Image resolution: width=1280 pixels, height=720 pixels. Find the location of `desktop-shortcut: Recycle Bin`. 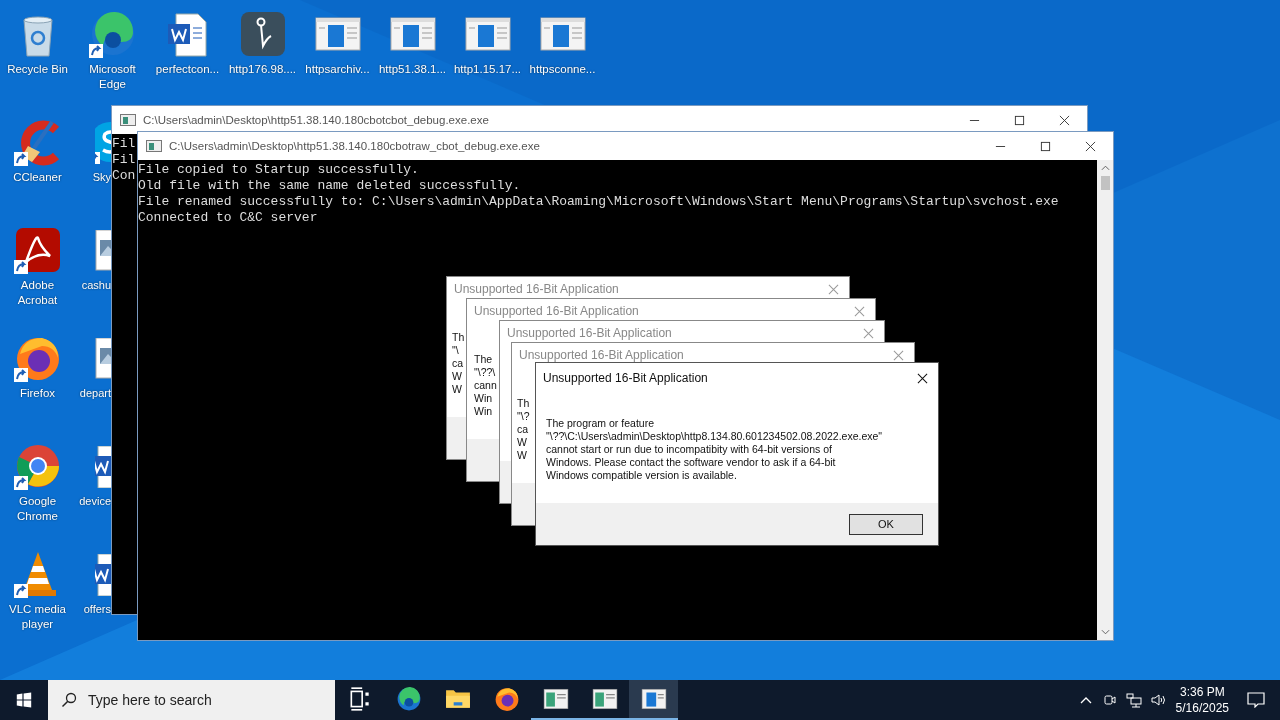

desktop-shortcut: Recycle Bin is located at coordinates (37, 41).